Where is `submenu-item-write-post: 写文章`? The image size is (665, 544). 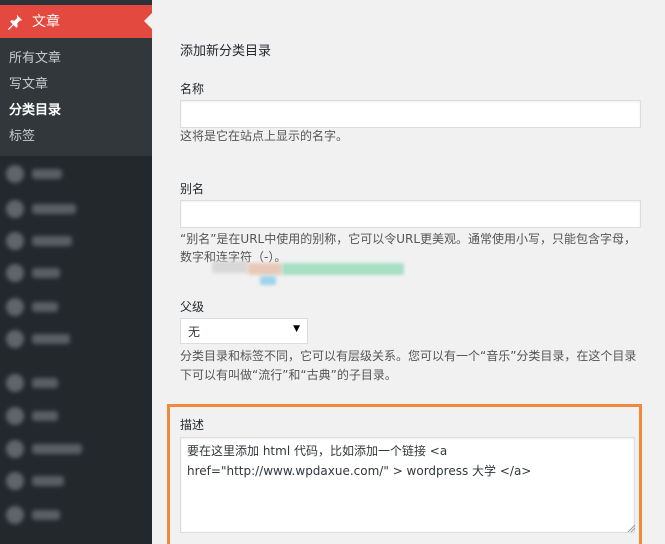
submenu-item-write-post: 写文章 is located at coordinates (28, 85).